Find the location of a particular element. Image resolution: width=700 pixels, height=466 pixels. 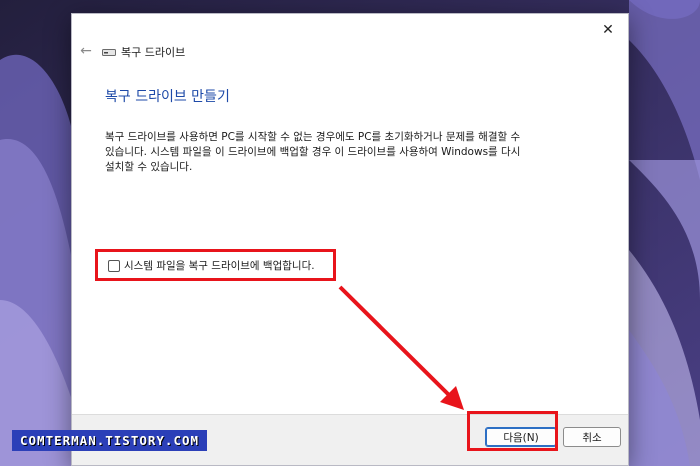

drive-icon is located at coordinates (109, 52).